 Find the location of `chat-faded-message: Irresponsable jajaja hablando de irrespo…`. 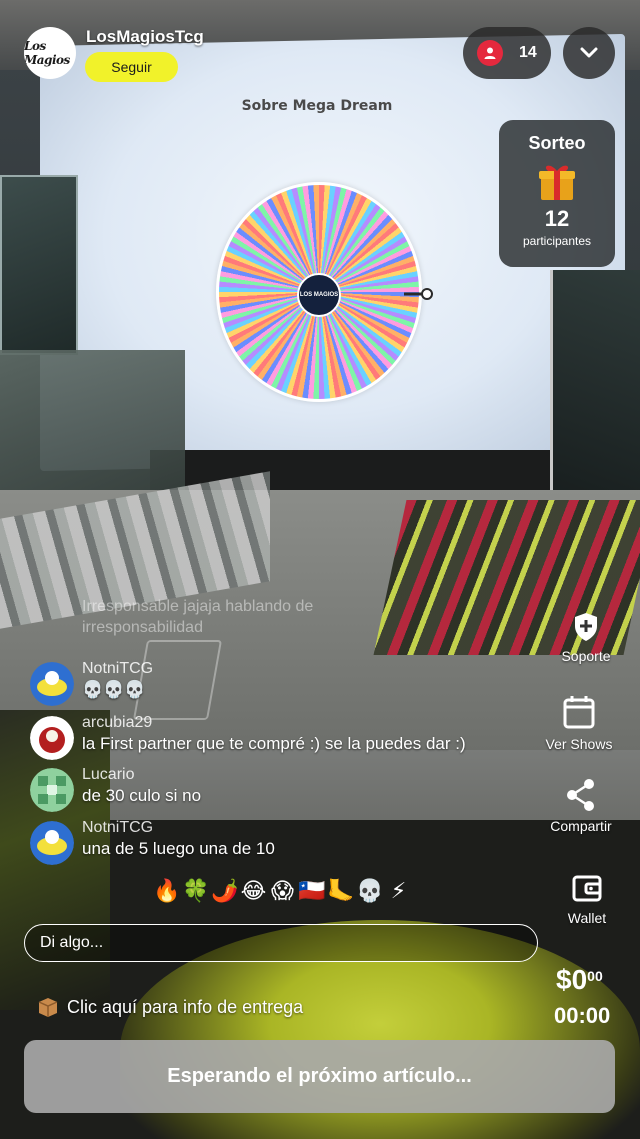

chat-faded-message: Irresponsable jajaja hablando de irrespo… is located at coordinates (198, 617).